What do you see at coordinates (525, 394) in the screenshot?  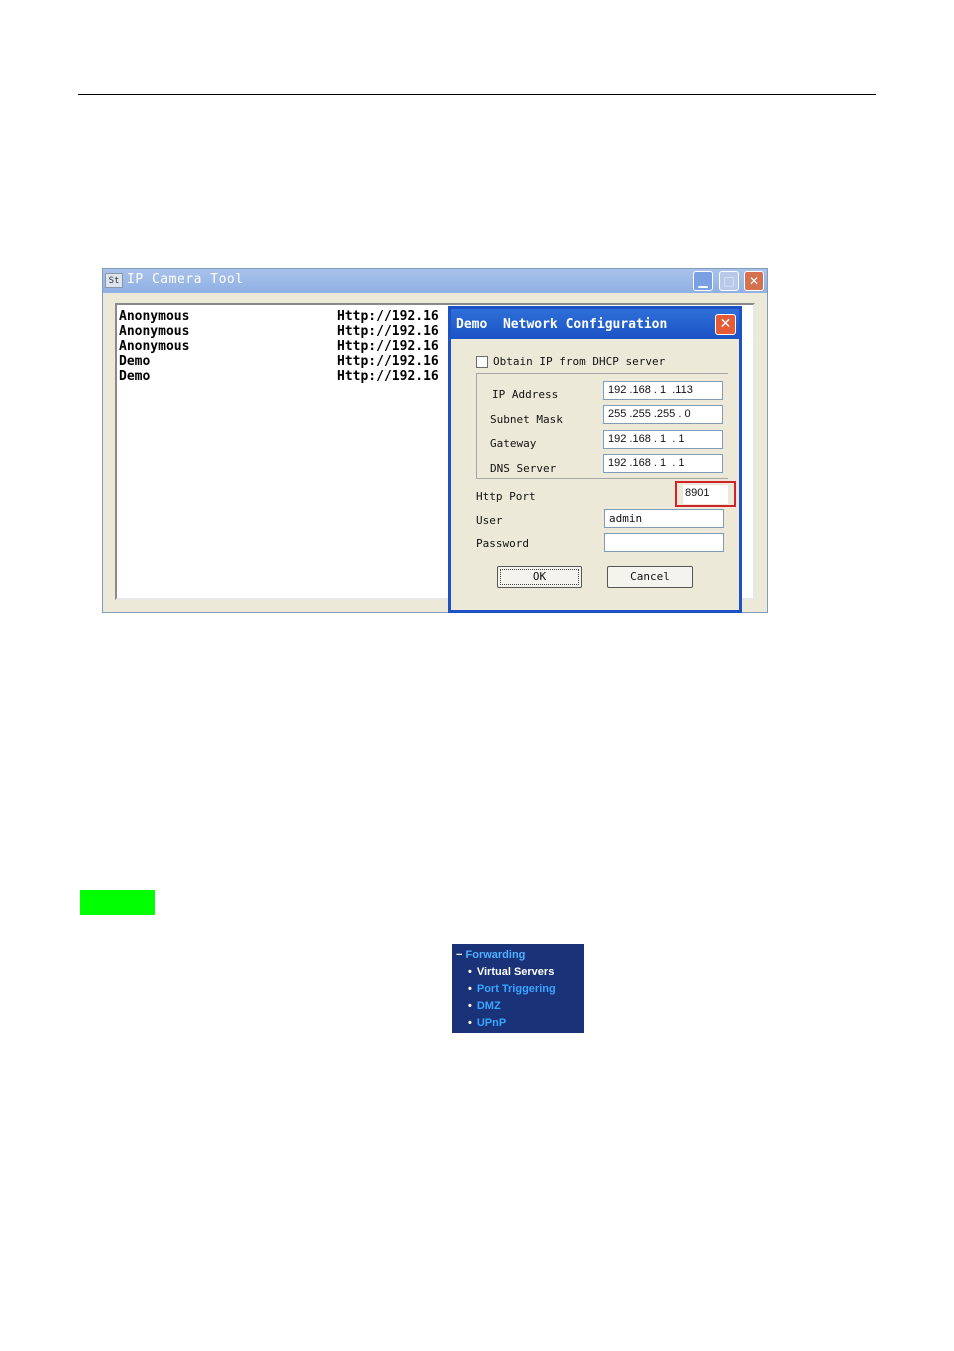 I see `ip-address-label: IP Address` at bounding box center [525, 394].